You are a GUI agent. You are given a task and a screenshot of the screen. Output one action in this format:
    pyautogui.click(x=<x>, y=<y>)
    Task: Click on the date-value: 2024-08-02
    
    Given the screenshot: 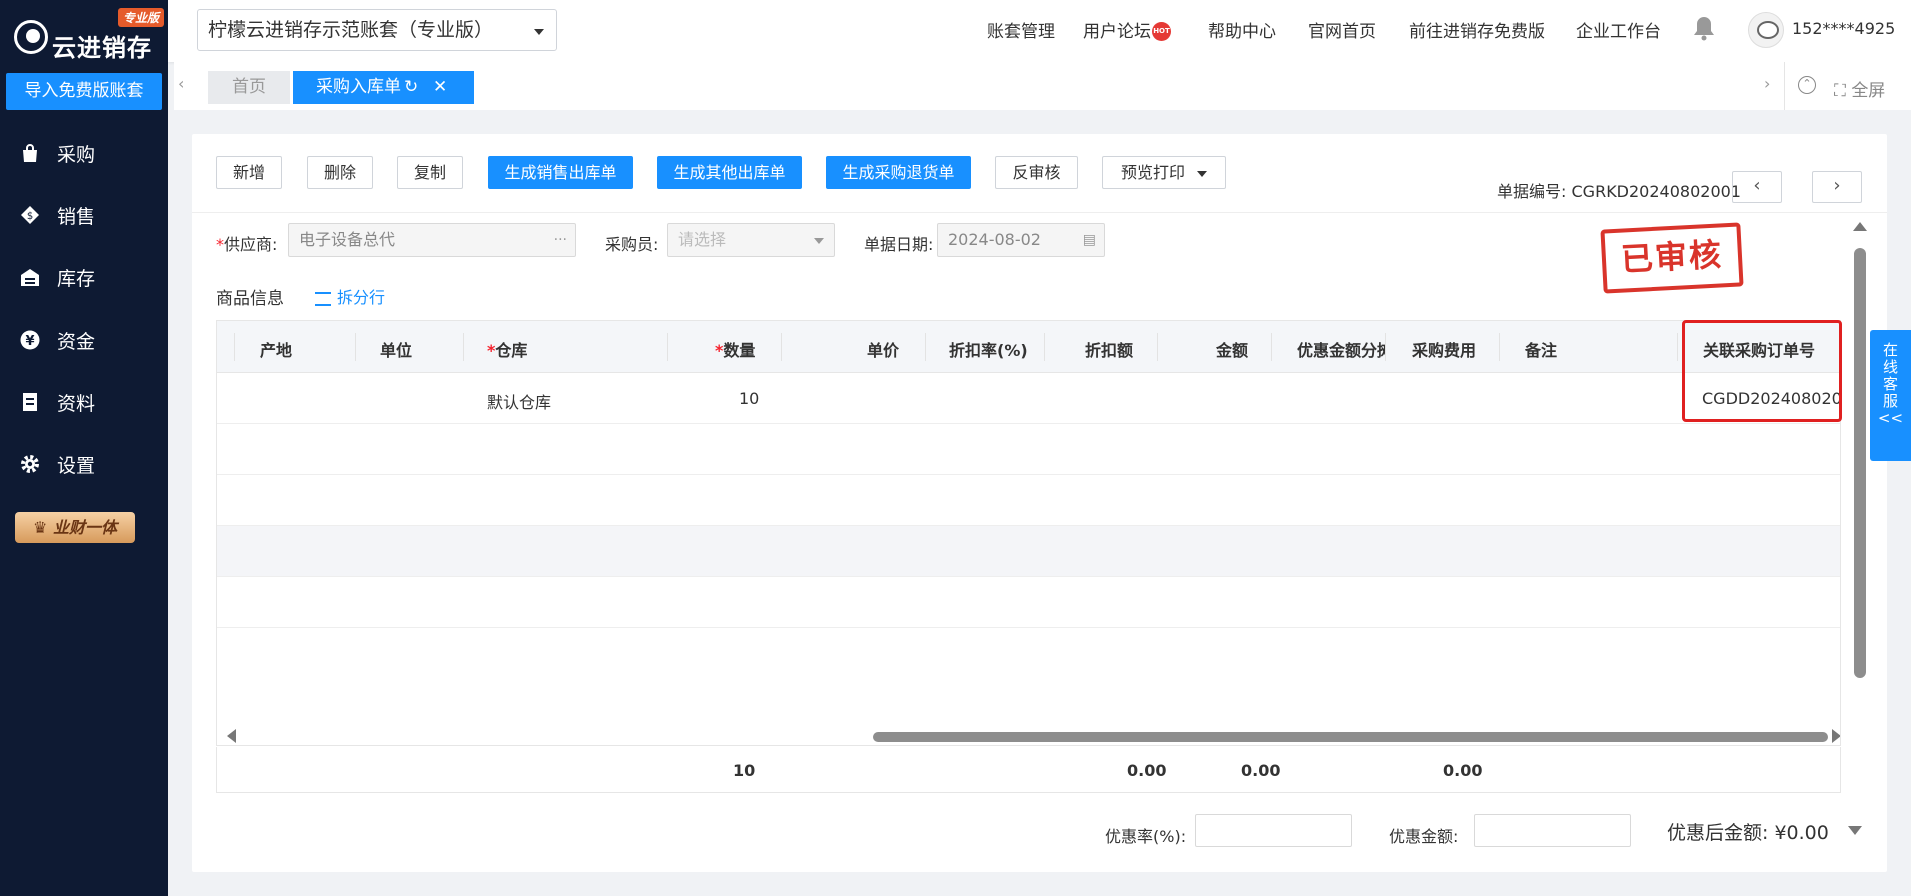 What is the action you would take?
    pyautogui.click(x=994, y=239)
    